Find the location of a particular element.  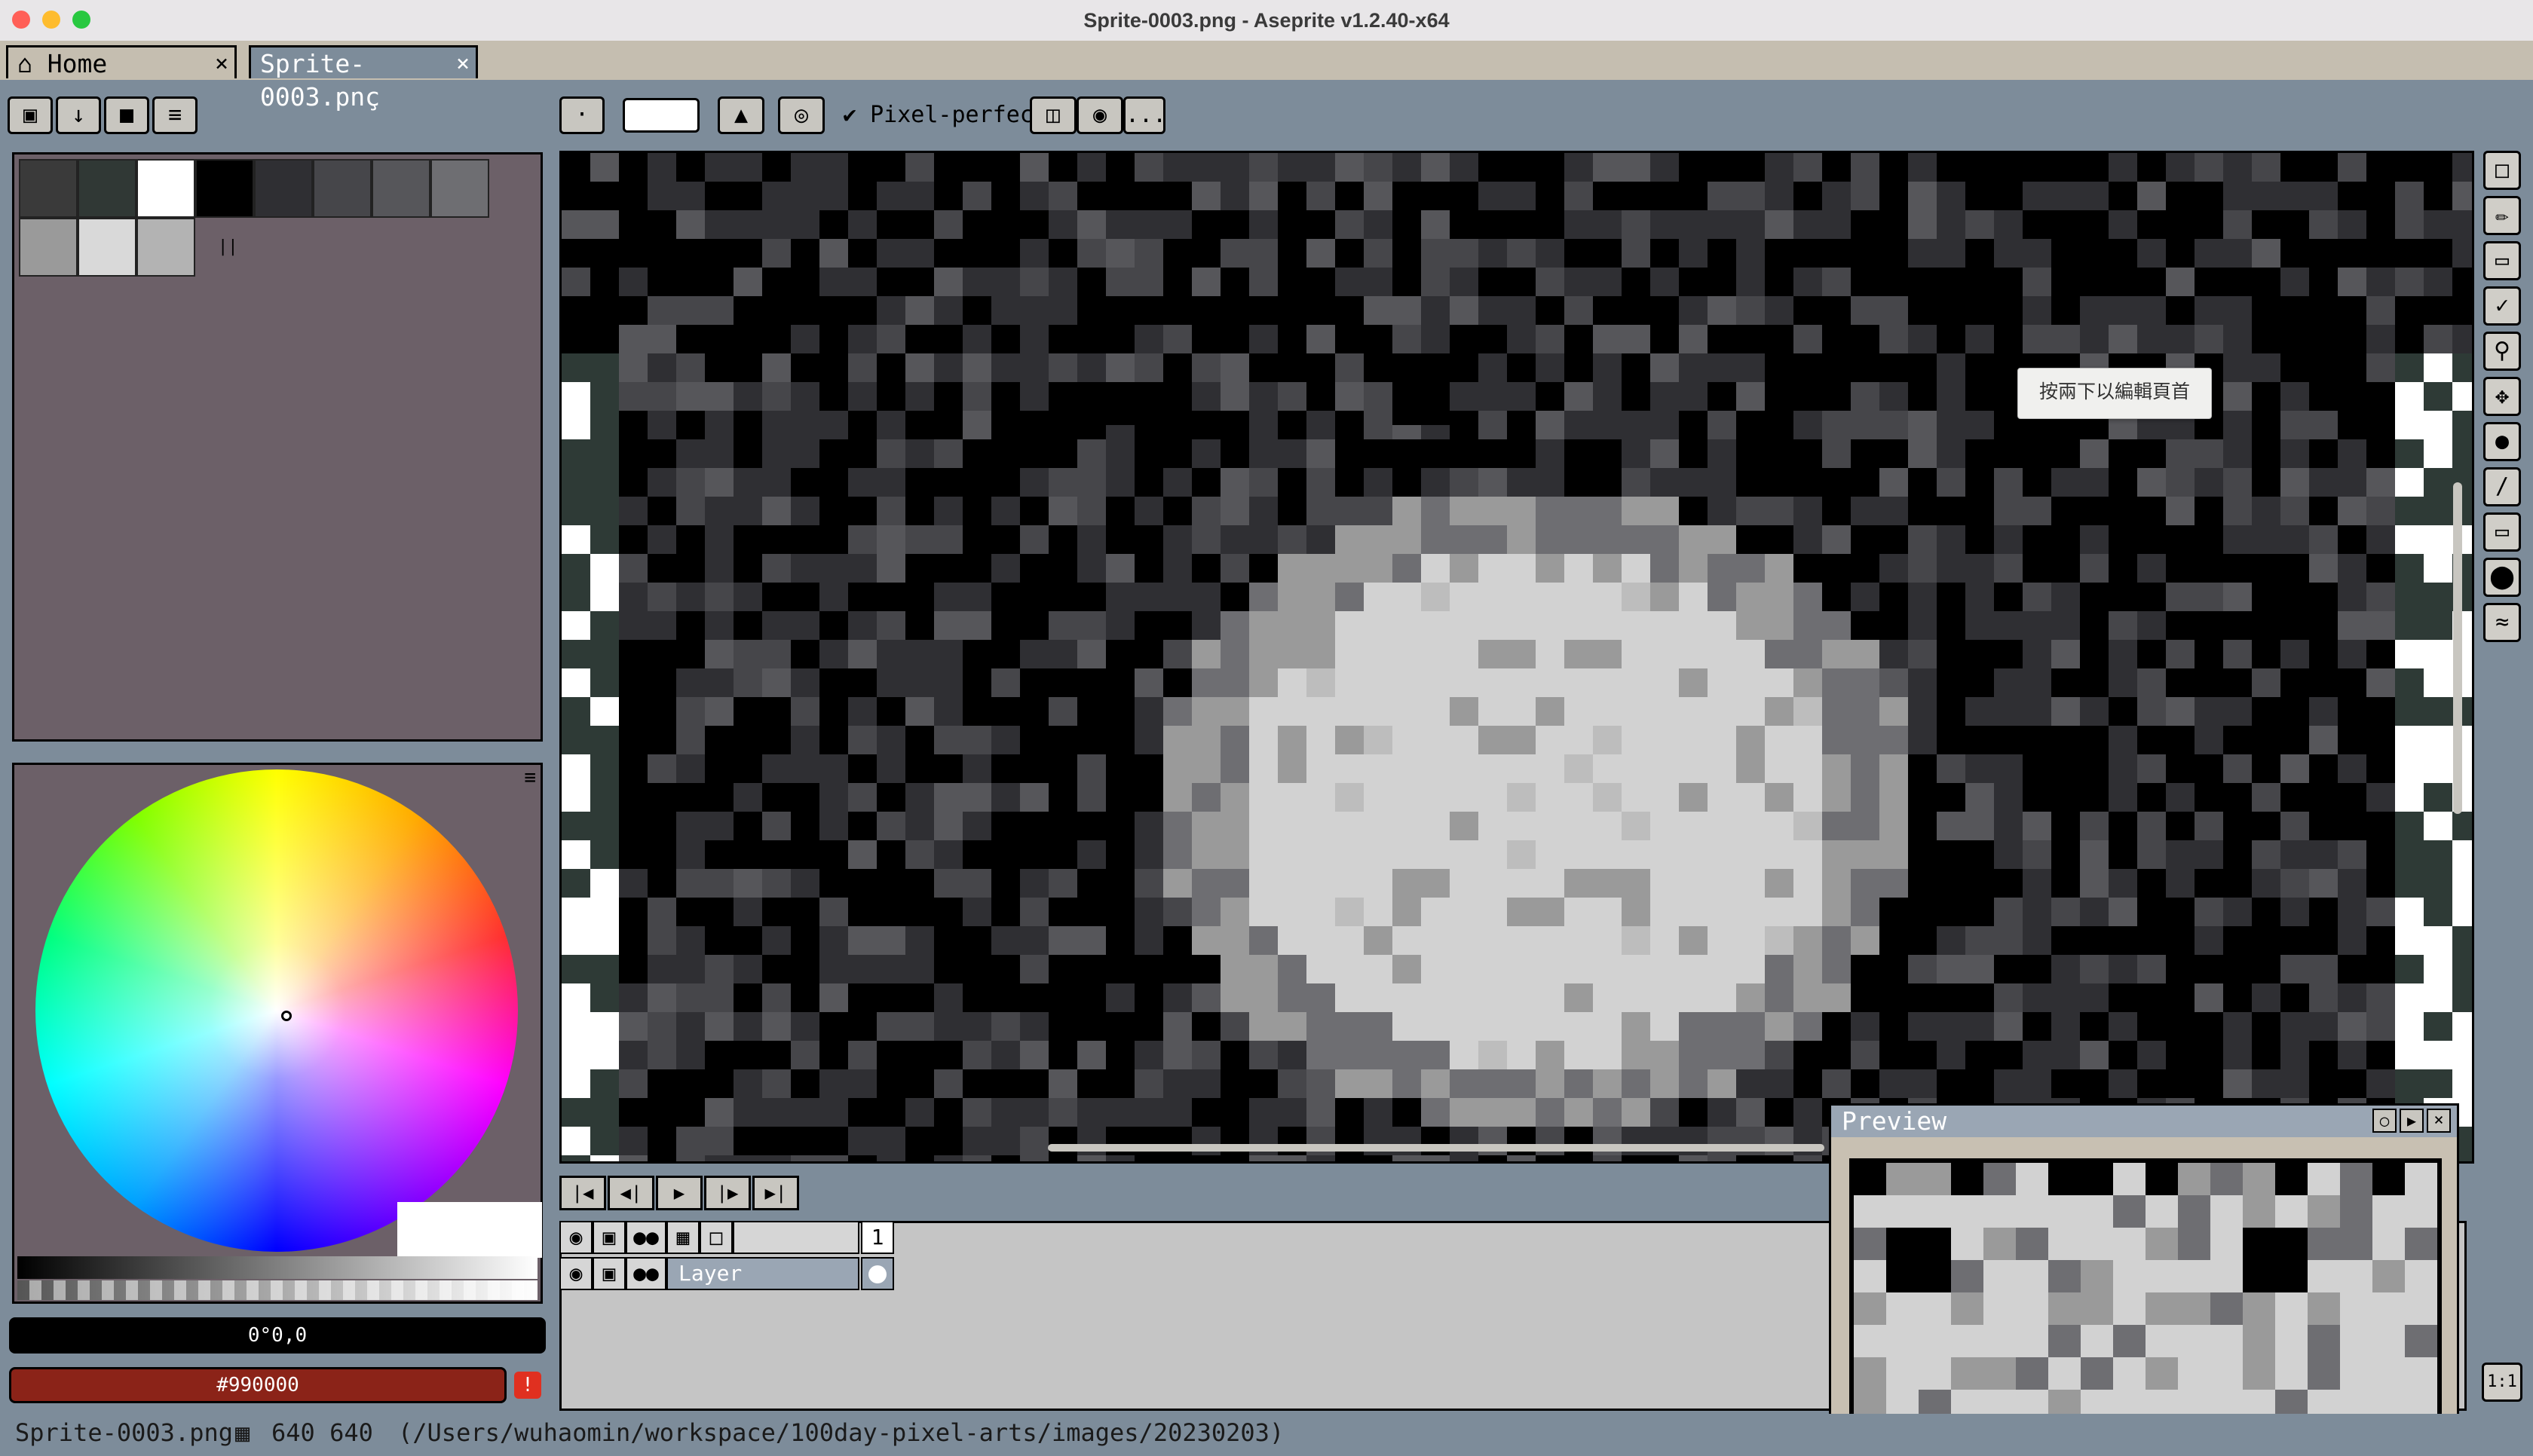

canvas-size-icon: ▦ is located at coordinates (242, 1432).